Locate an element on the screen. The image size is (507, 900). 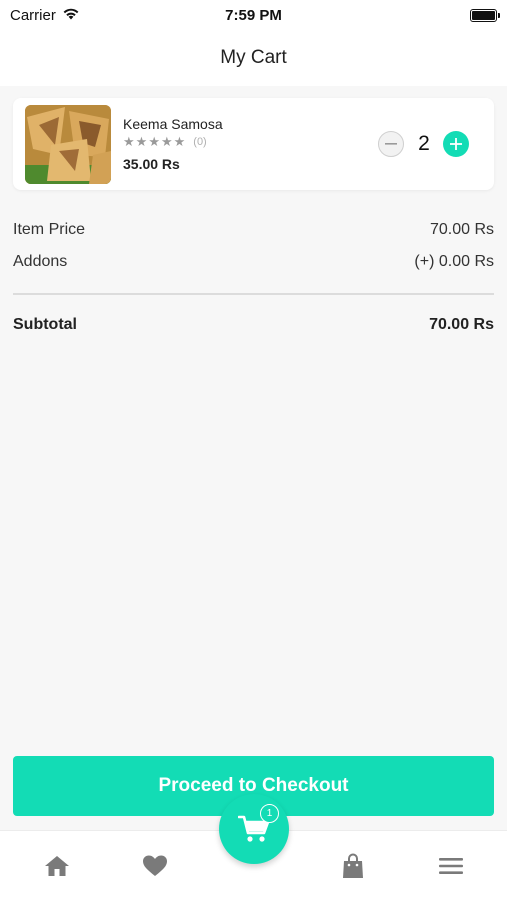
subtotal-label: Subtotal is located at coordinates (45, 324).